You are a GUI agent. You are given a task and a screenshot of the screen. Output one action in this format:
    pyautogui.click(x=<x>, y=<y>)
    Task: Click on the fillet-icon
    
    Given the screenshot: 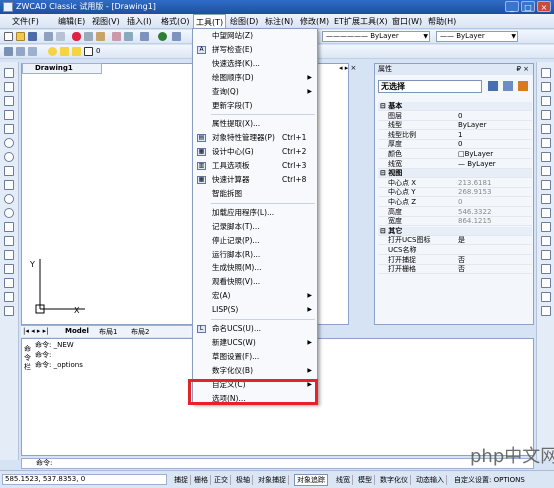 What is the action you would take?
    pyautogui.click(x=546, y=269)
    